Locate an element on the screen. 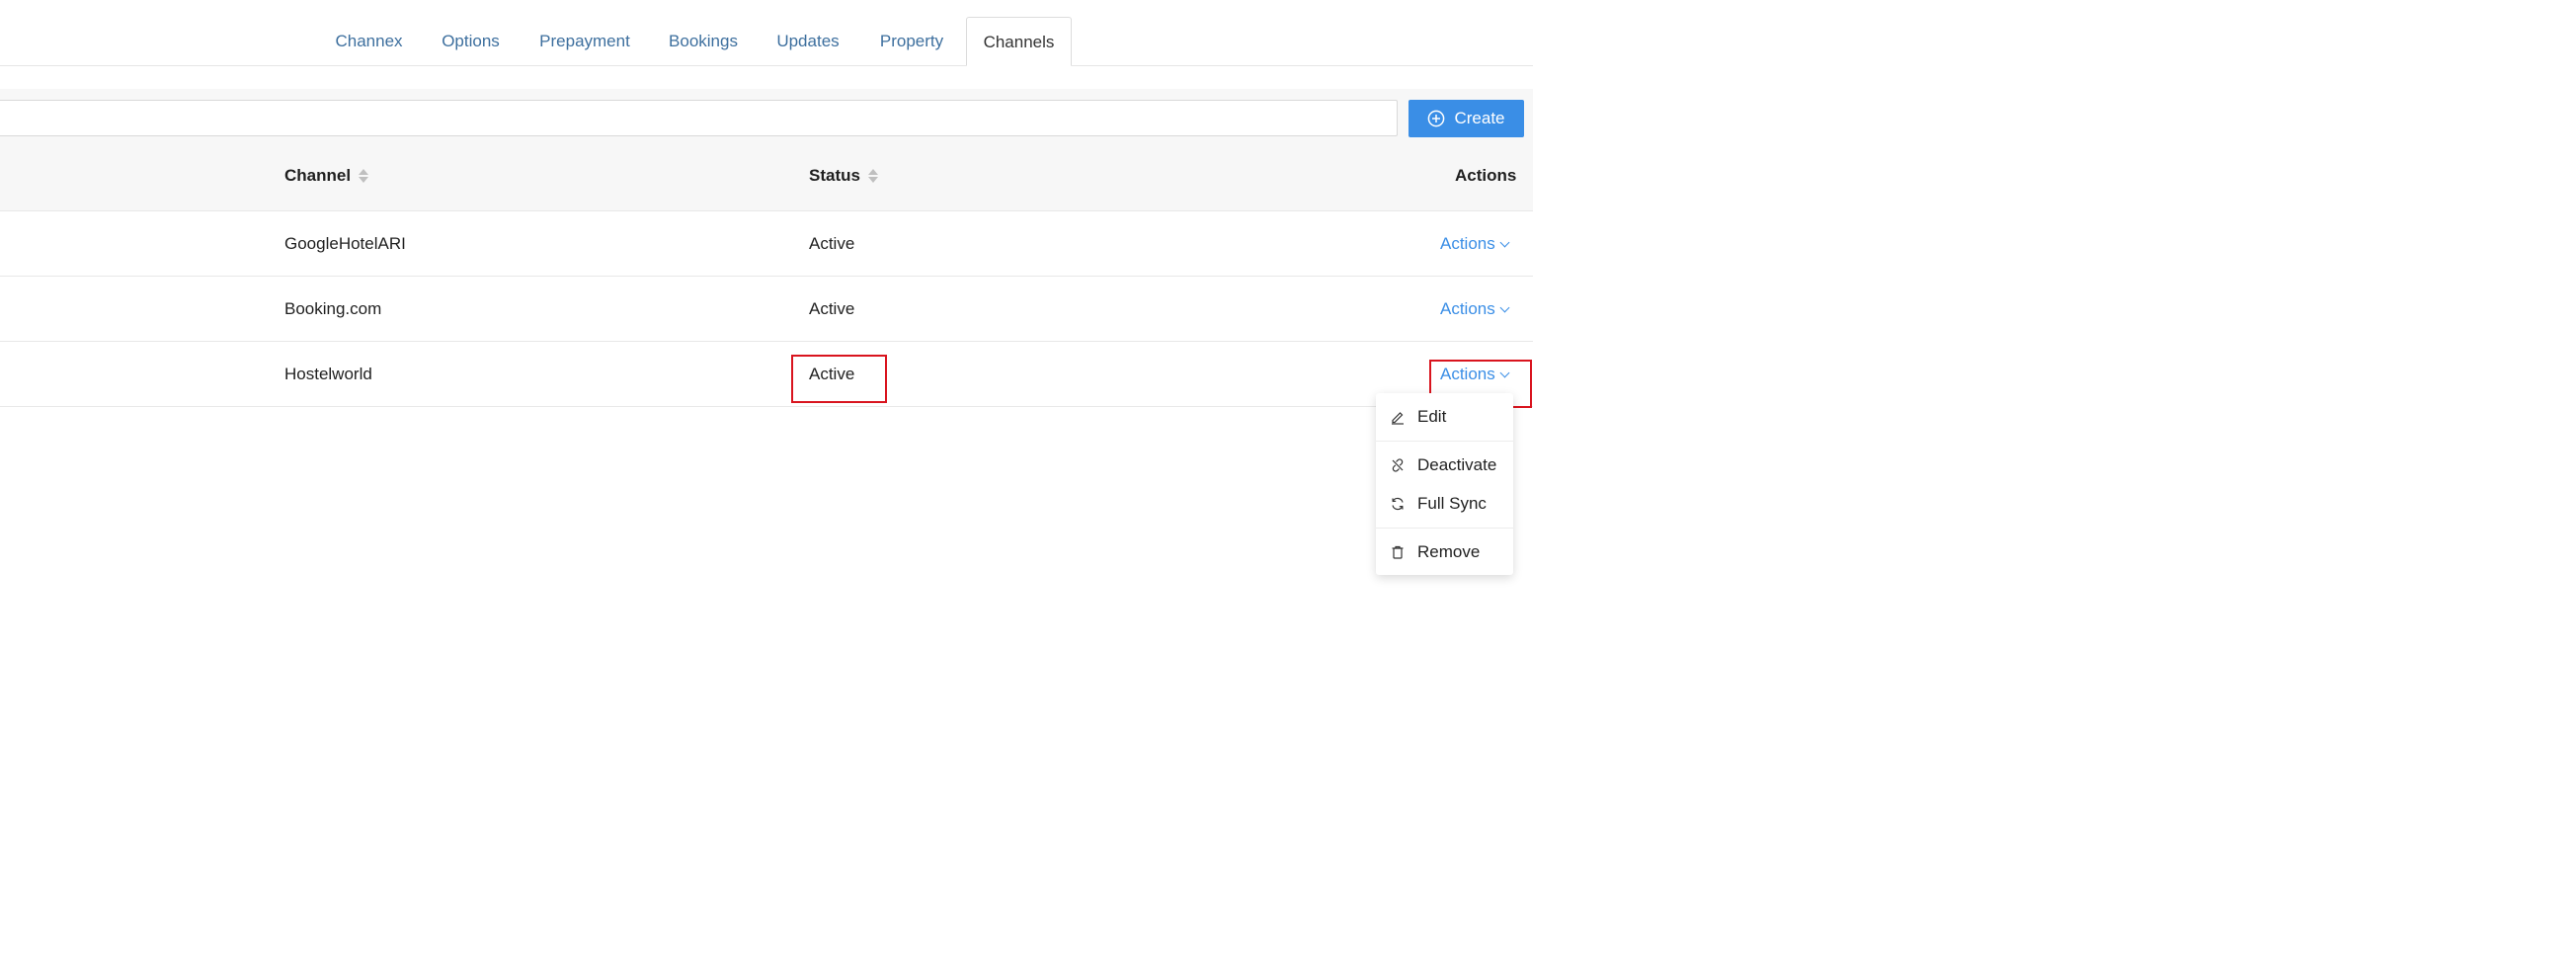 The image size is (2576, 980). tab-channex: Channex is located at coordinates (369, 41).